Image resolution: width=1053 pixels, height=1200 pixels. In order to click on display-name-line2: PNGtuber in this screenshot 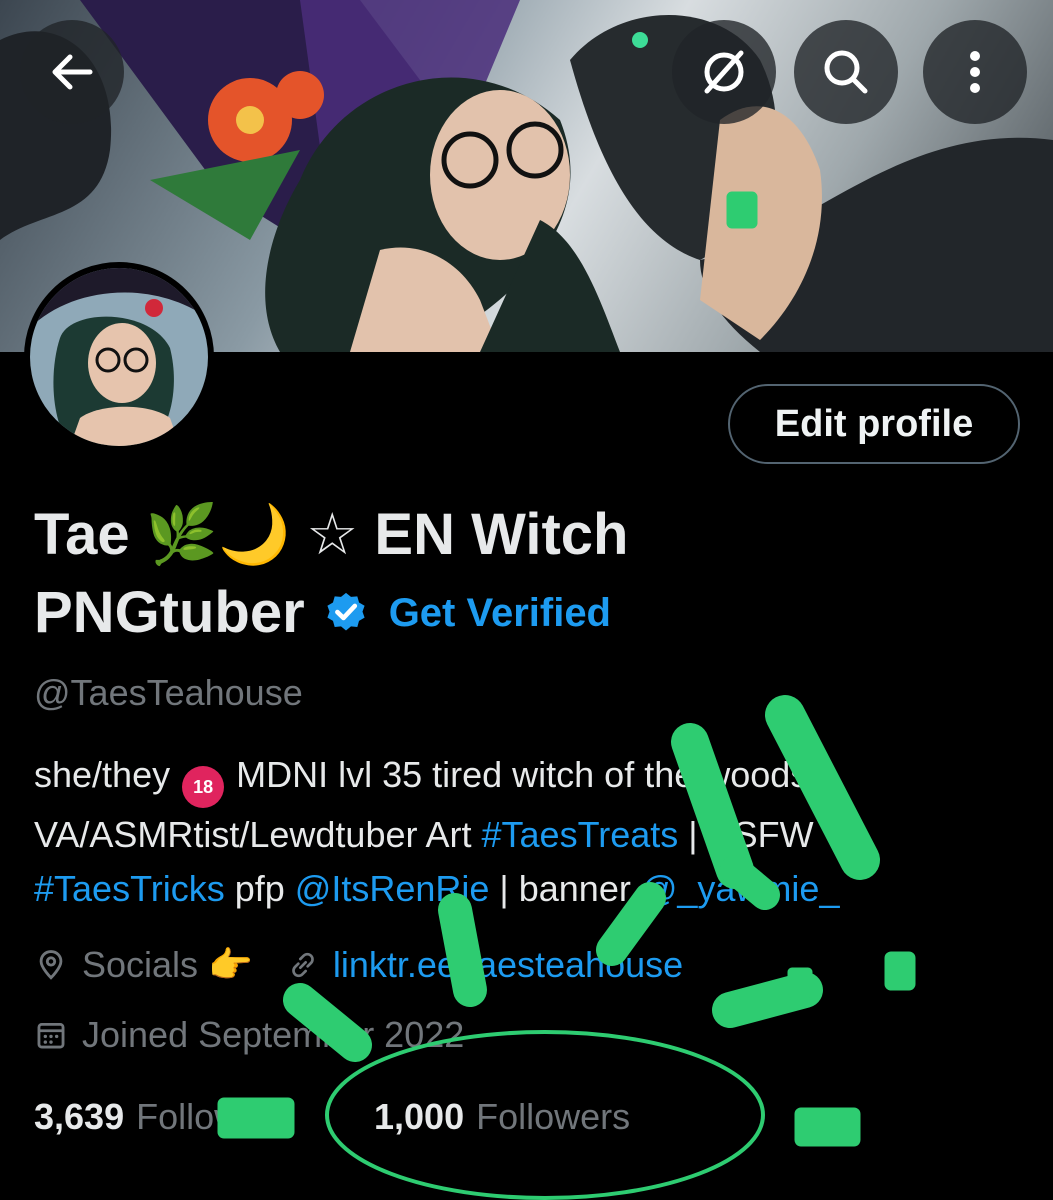, I will do `click(169, 612)`.